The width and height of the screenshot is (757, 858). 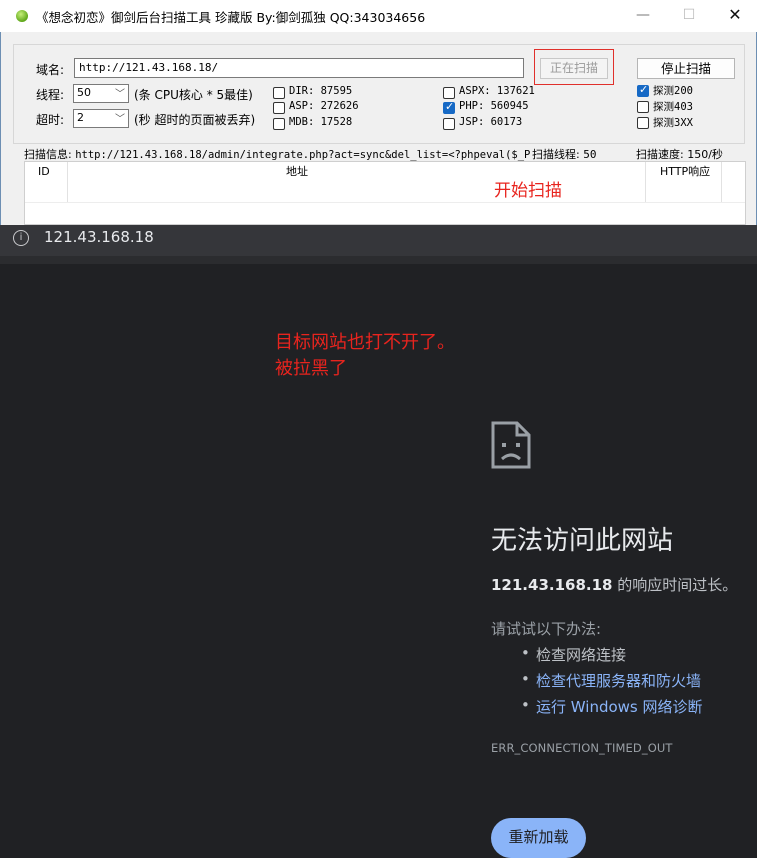 I want to click on annotation-line-2: 被拉黑了, so click(x=311, y=368).